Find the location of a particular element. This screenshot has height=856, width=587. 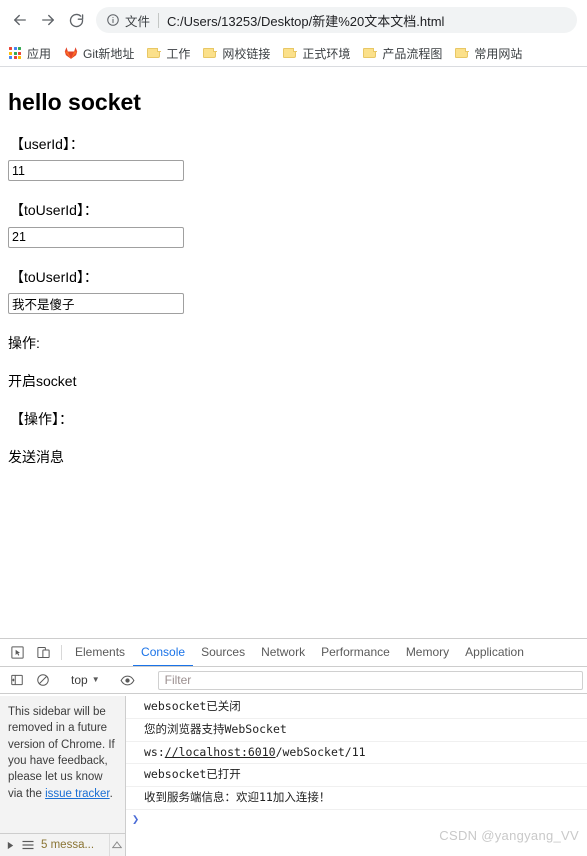

tab-application: Application is located at coordinates (494, 652).